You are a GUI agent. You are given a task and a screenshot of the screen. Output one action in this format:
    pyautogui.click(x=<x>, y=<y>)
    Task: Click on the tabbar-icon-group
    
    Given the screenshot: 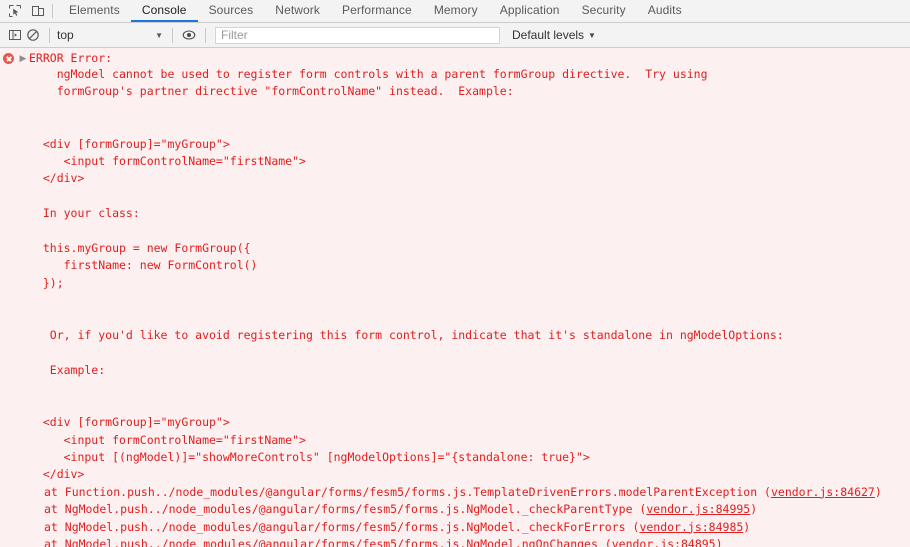 What is the action you would take?
    pyautogui.click(x=25, y=11)
    